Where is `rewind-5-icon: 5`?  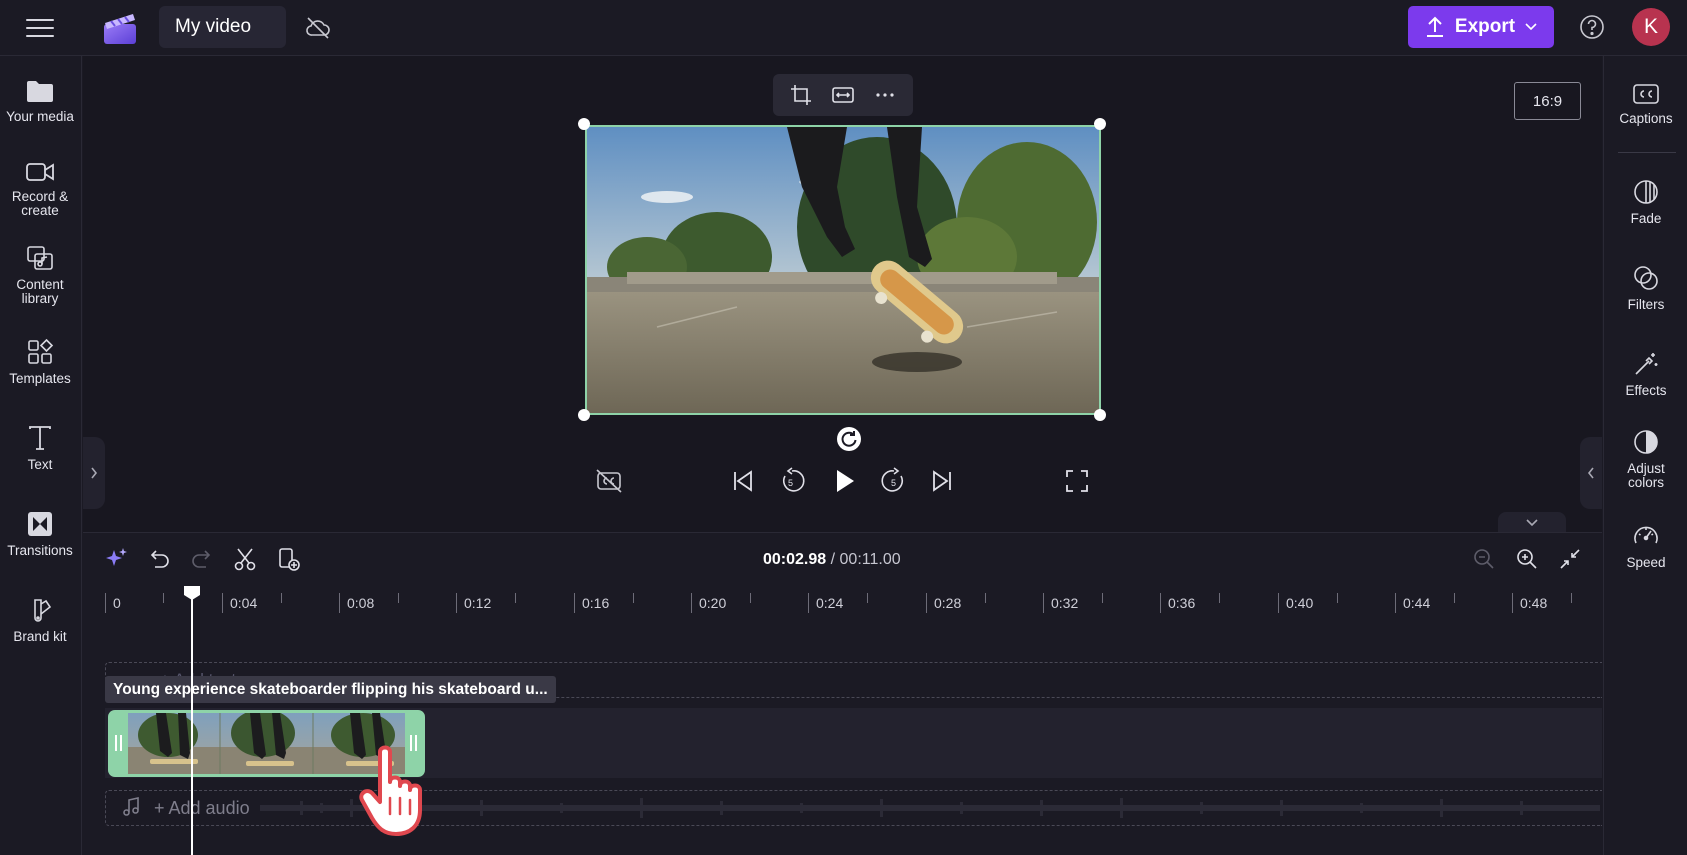 rewind-5-icon: 5 is located at coordinates (792, 481).